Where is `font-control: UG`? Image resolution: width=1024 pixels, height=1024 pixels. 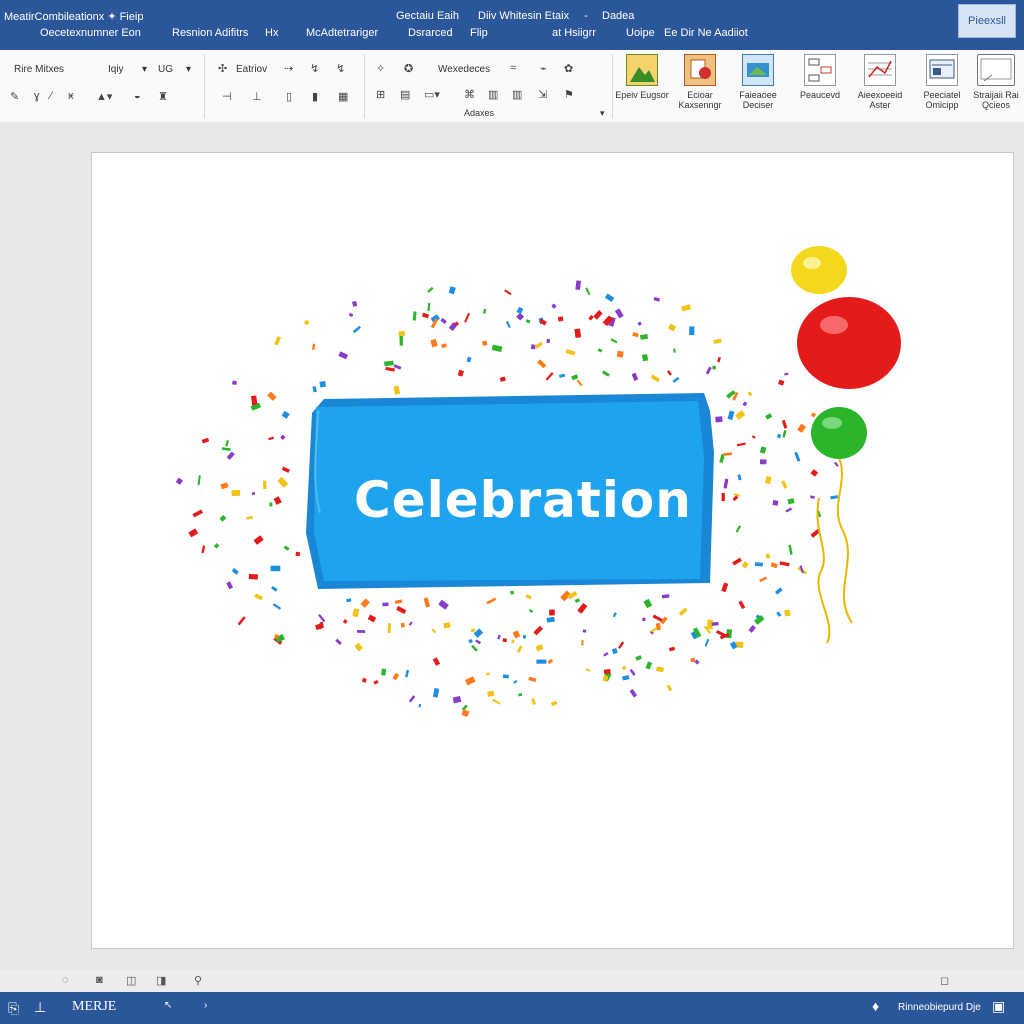 font-control: UG is located at coordinates (165, 69).